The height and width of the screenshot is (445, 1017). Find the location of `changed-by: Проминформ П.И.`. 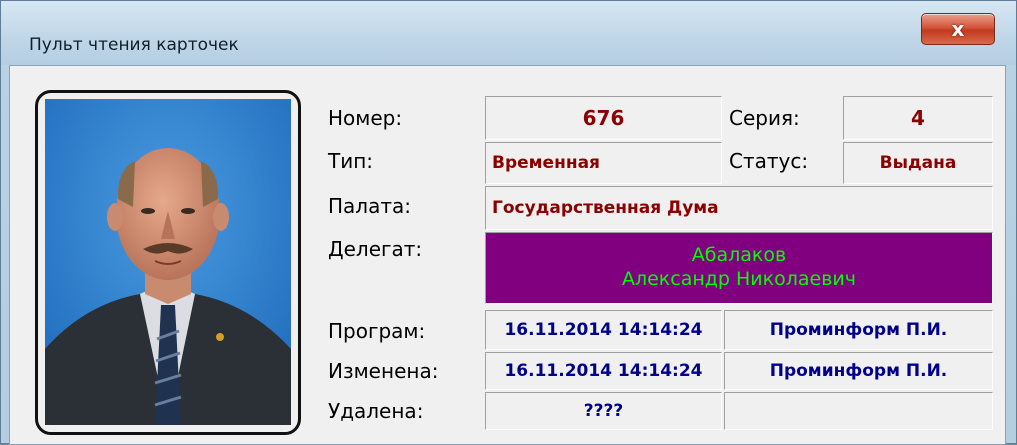

changed-by: Проминформ П.И. is located at coordinates (858, 371).